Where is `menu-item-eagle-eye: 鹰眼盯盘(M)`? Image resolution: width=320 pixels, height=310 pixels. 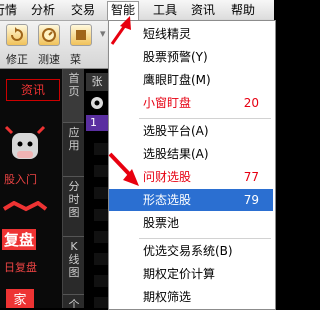
menu-item-eagle-eye: 鹰眼盯盘(M) is located at coordinates (191, 80).